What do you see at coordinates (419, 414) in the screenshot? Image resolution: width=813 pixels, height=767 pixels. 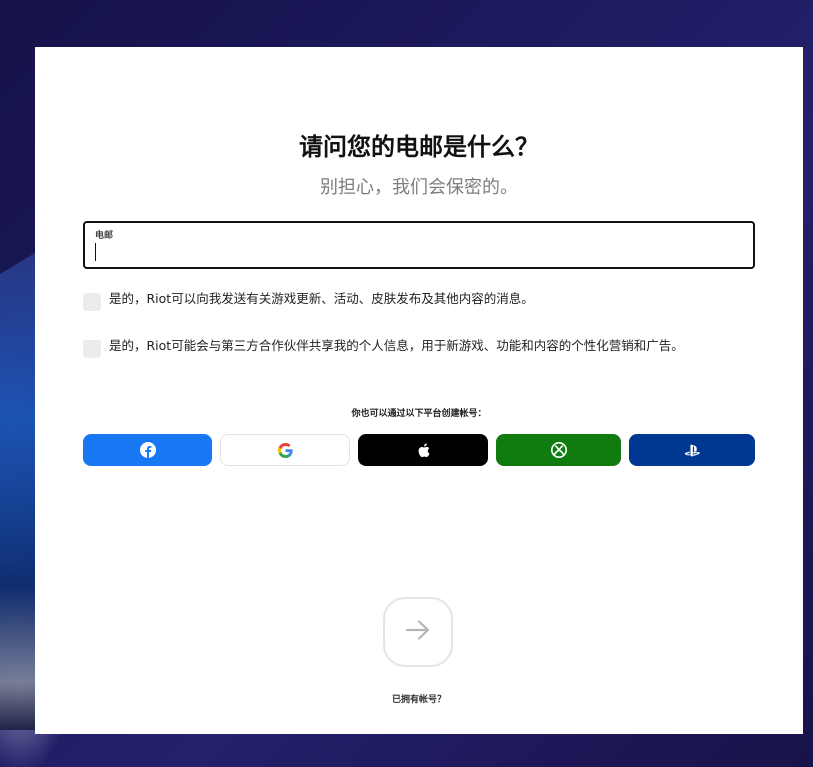 I see `alt-signup-text: 你也可以通过以下平台创建帐号：` at bounding box center [419, 414].